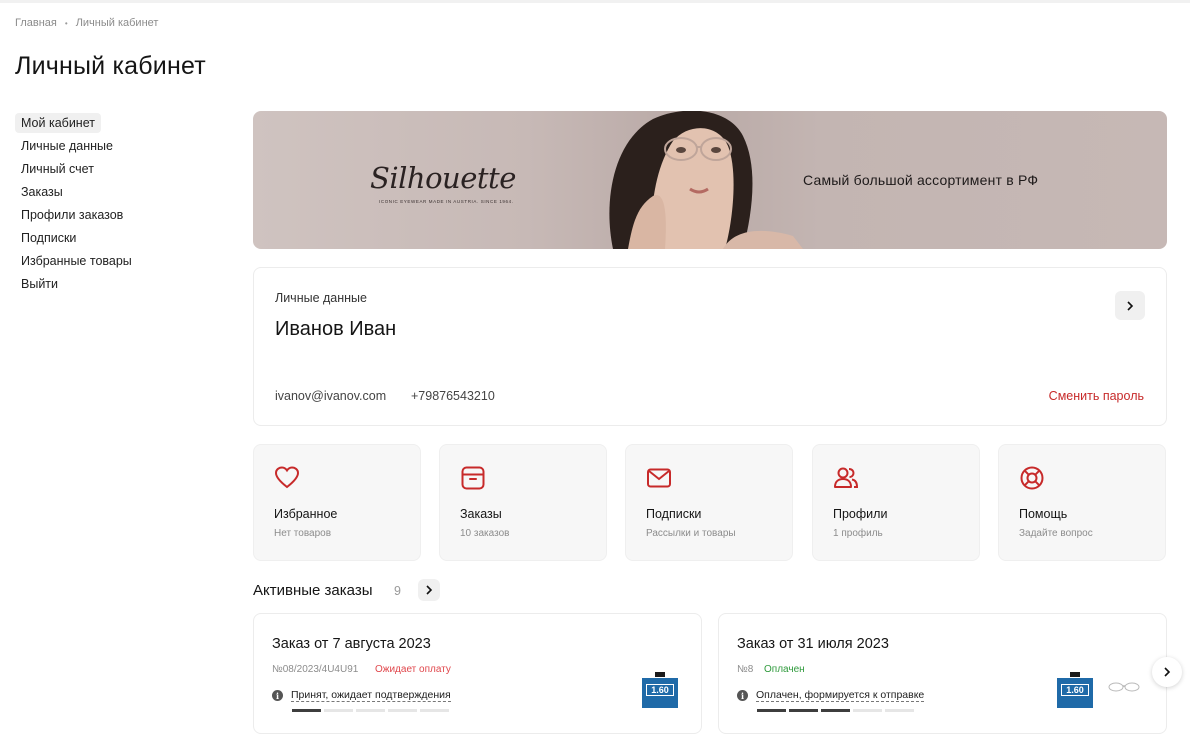 Image resolution: width=1190 pixels, height=753 pixels. What do you see at coordinates (1096, 396) in the screenshot?
I see `change-password-link: Сменить пароль` at bounding box center [1096, 396].